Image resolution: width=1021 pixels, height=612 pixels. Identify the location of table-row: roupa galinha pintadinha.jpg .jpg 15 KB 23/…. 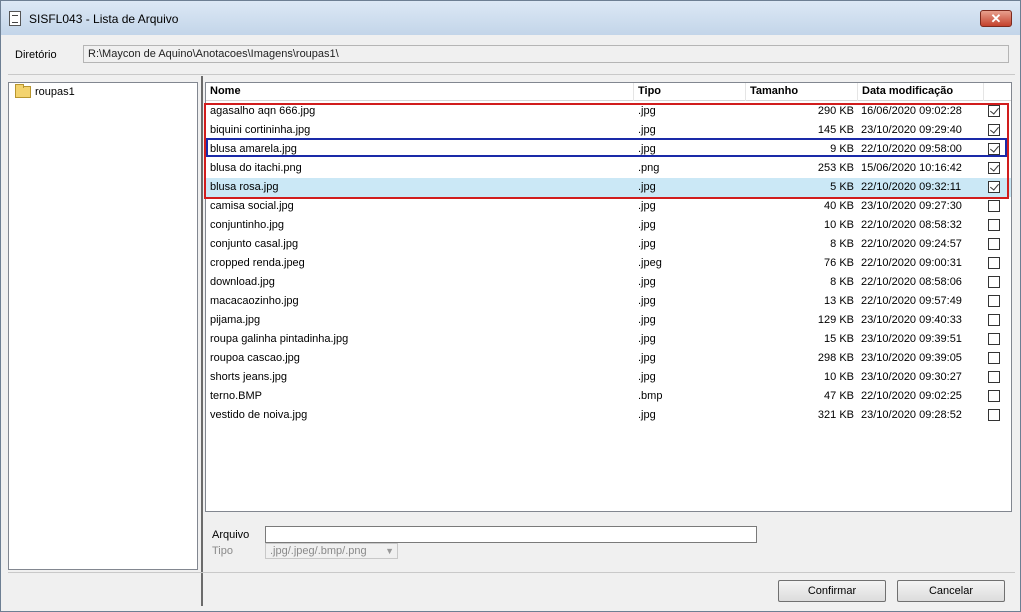
(608, 339).